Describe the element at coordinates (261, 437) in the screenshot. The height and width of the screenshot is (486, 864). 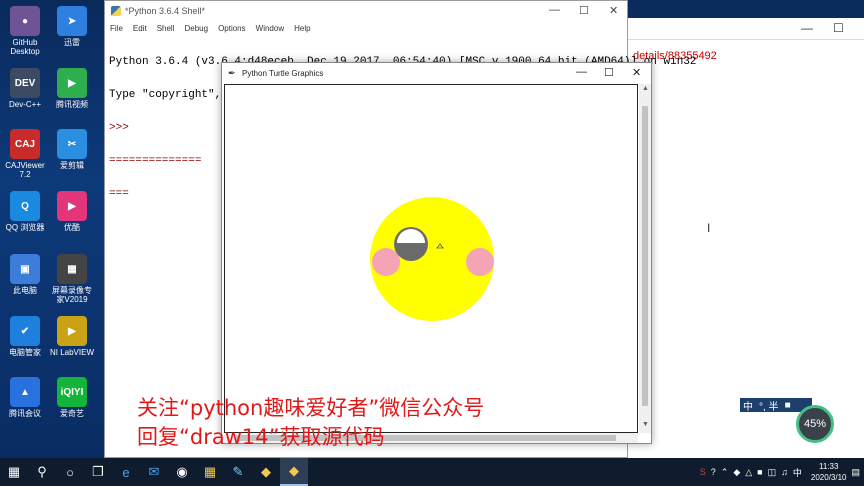
I see `caption-line-2: 回复“draw14”获取源代码` at that location.